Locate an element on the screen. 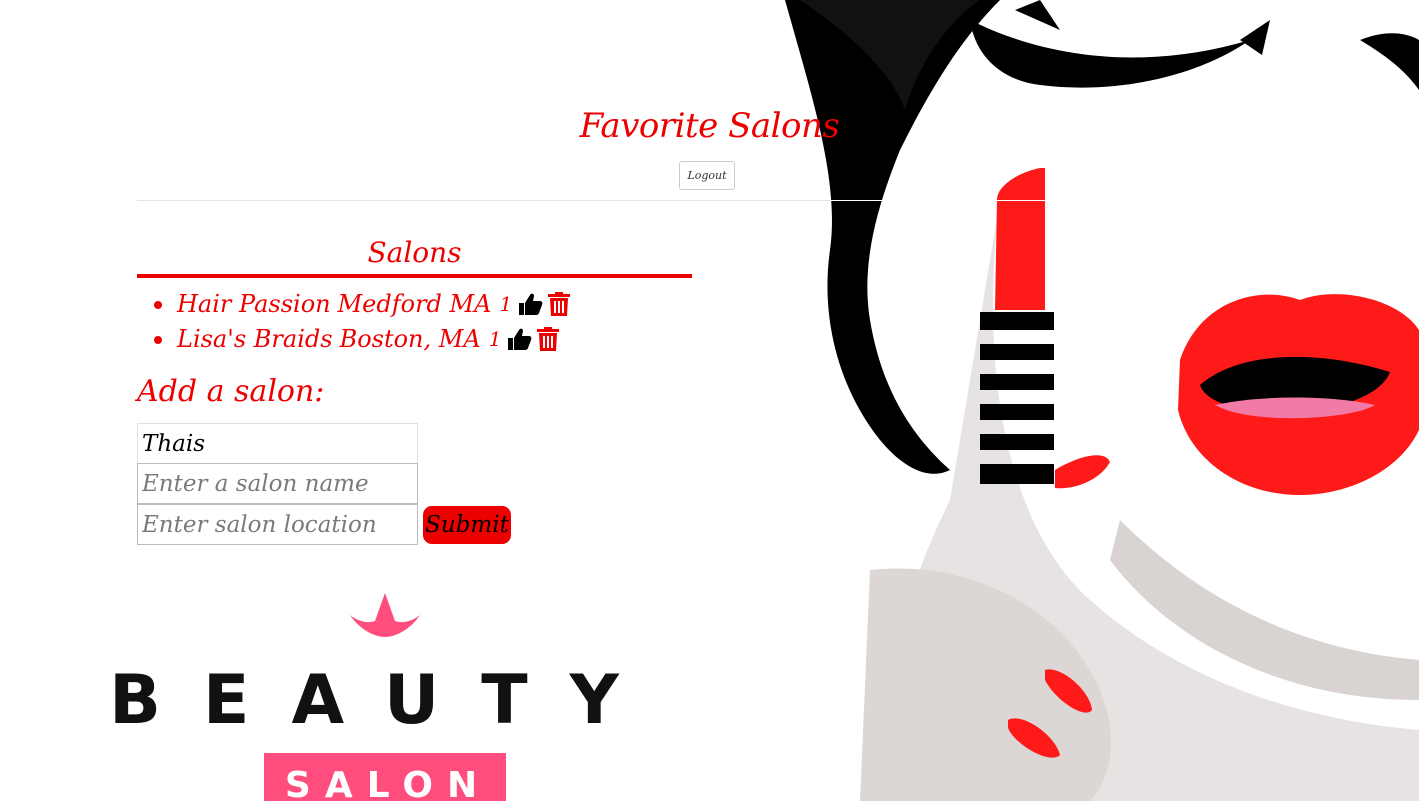  lotus-icon is located at coordinates (385, 615).